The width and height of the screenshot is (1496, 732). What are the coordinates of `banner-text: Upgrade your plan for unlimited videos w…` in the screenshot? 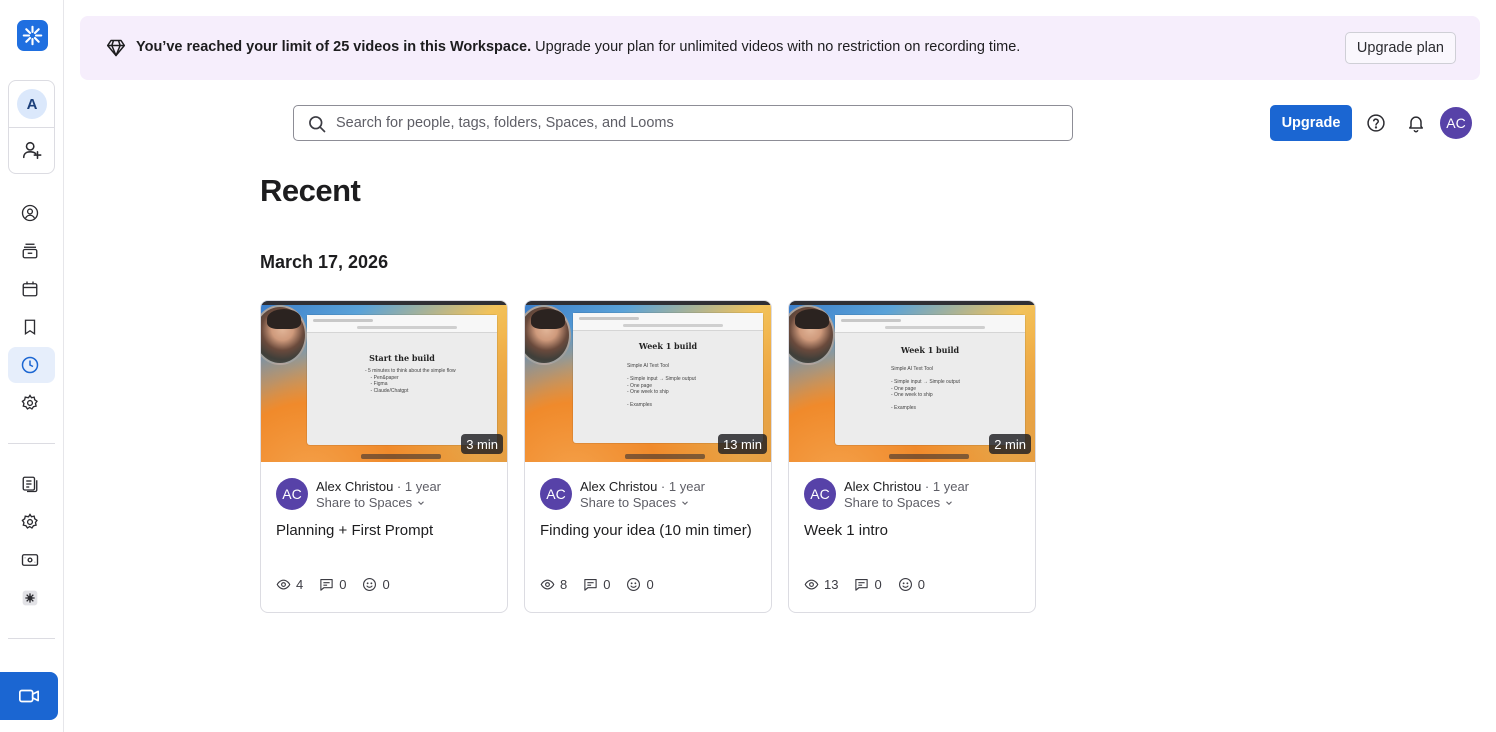 It's located at (776, 47).